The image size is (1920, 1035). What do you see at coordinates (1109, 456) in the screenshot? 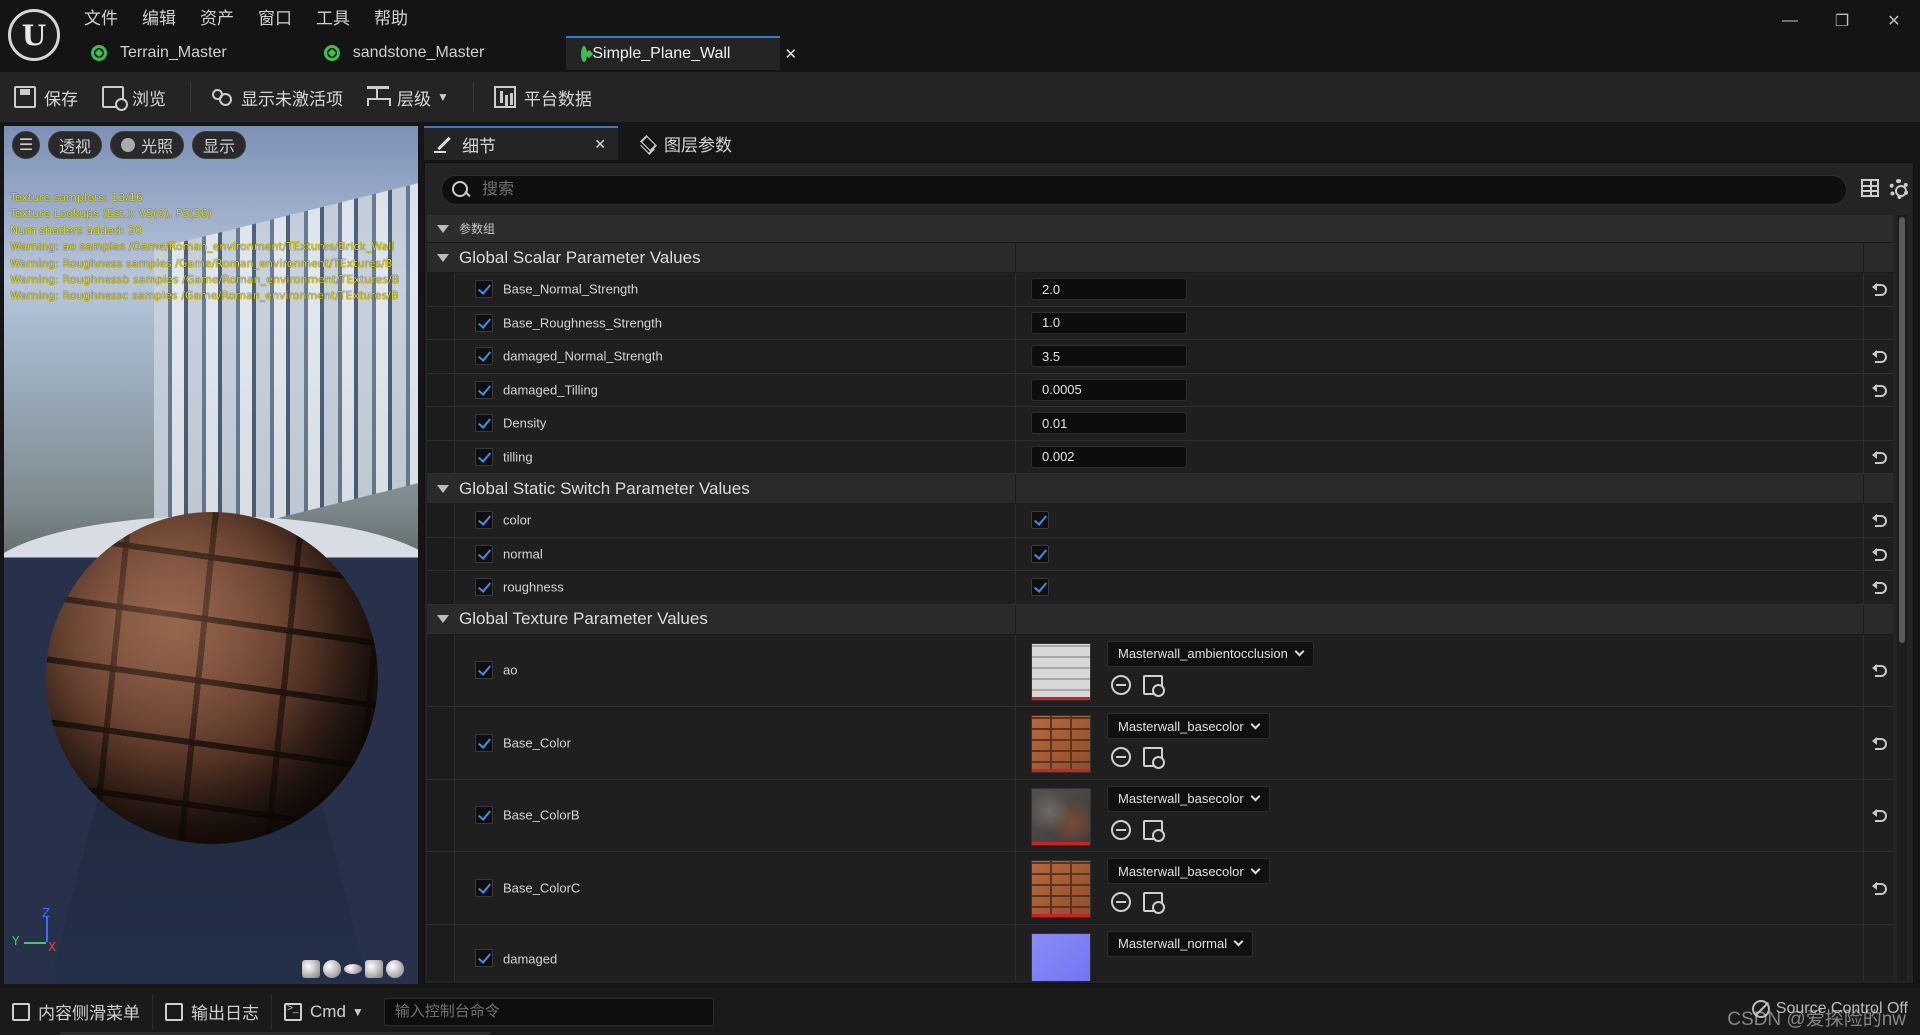
I see `value-field: 0.002` at bounding box center [1109, 456].